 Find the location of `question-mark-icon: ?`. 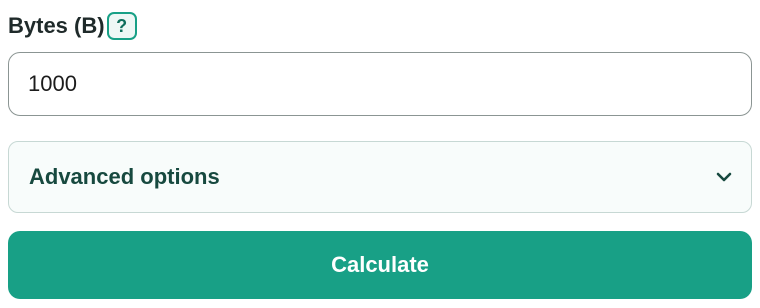

question-mark-icon: ? is located at coordinates (122, 25).